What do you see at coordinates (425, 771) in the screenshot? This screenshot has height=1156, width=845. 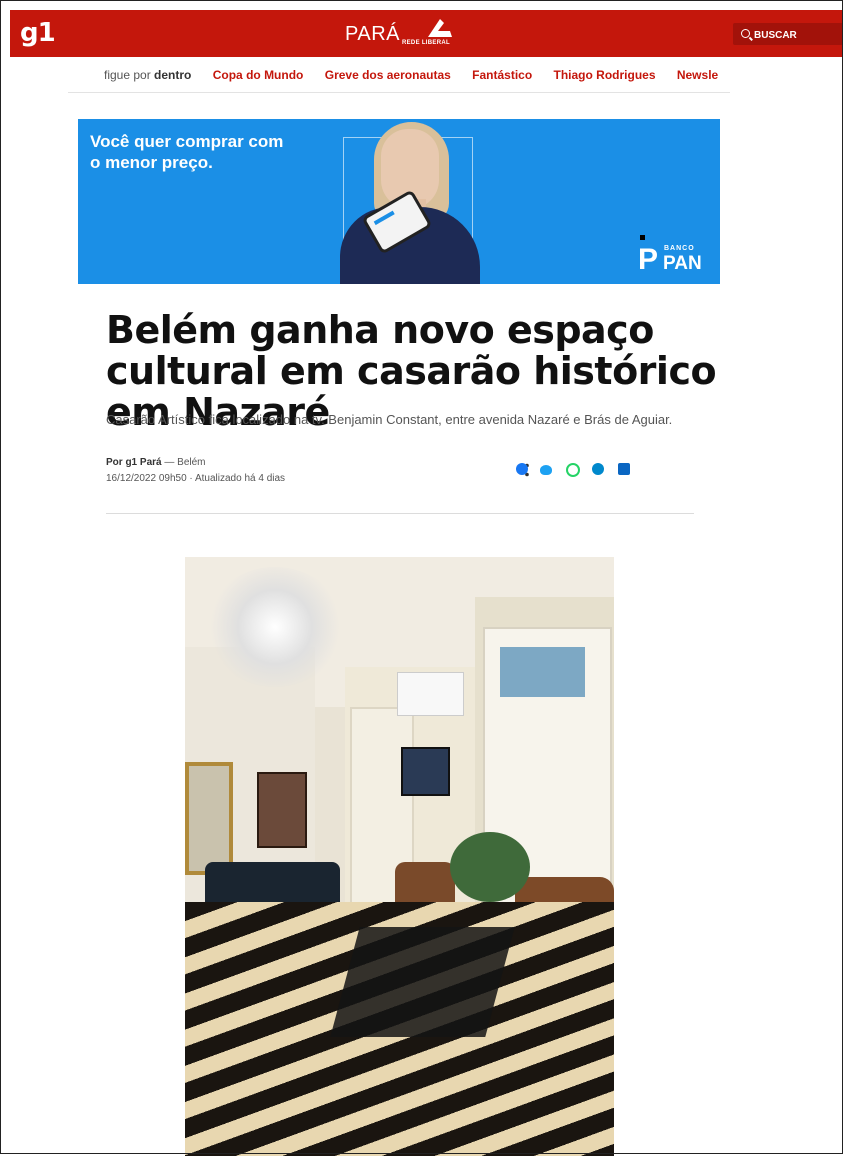 I see `tv` at bounding box center [425, 771].